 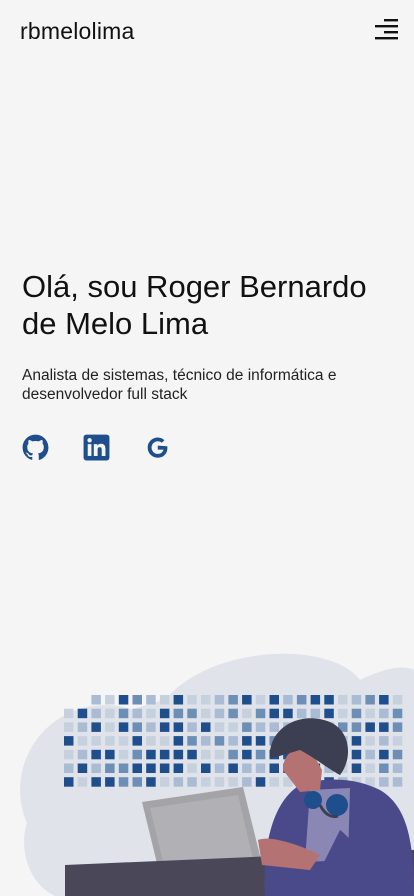 I want to click on brand-logo: rbmelolima, so click(x=77, y=31).